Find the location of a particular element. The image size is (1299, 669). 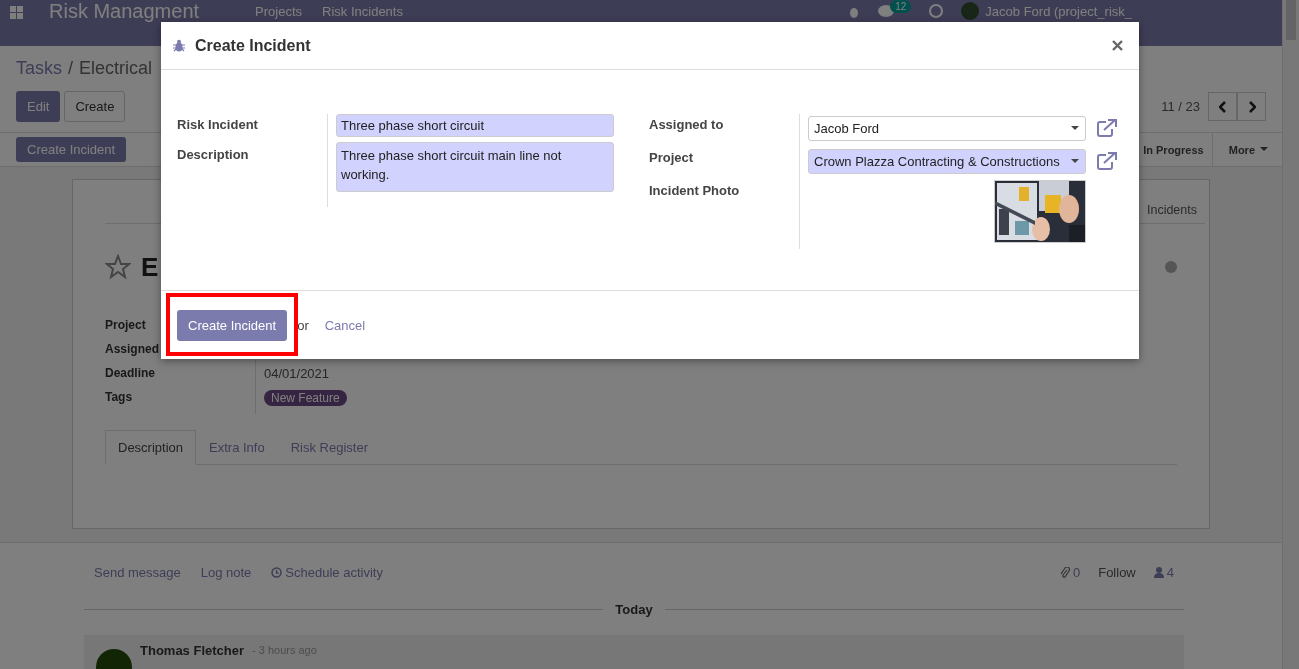

attachments-button: 0 is located at coordinates (1070, 572).